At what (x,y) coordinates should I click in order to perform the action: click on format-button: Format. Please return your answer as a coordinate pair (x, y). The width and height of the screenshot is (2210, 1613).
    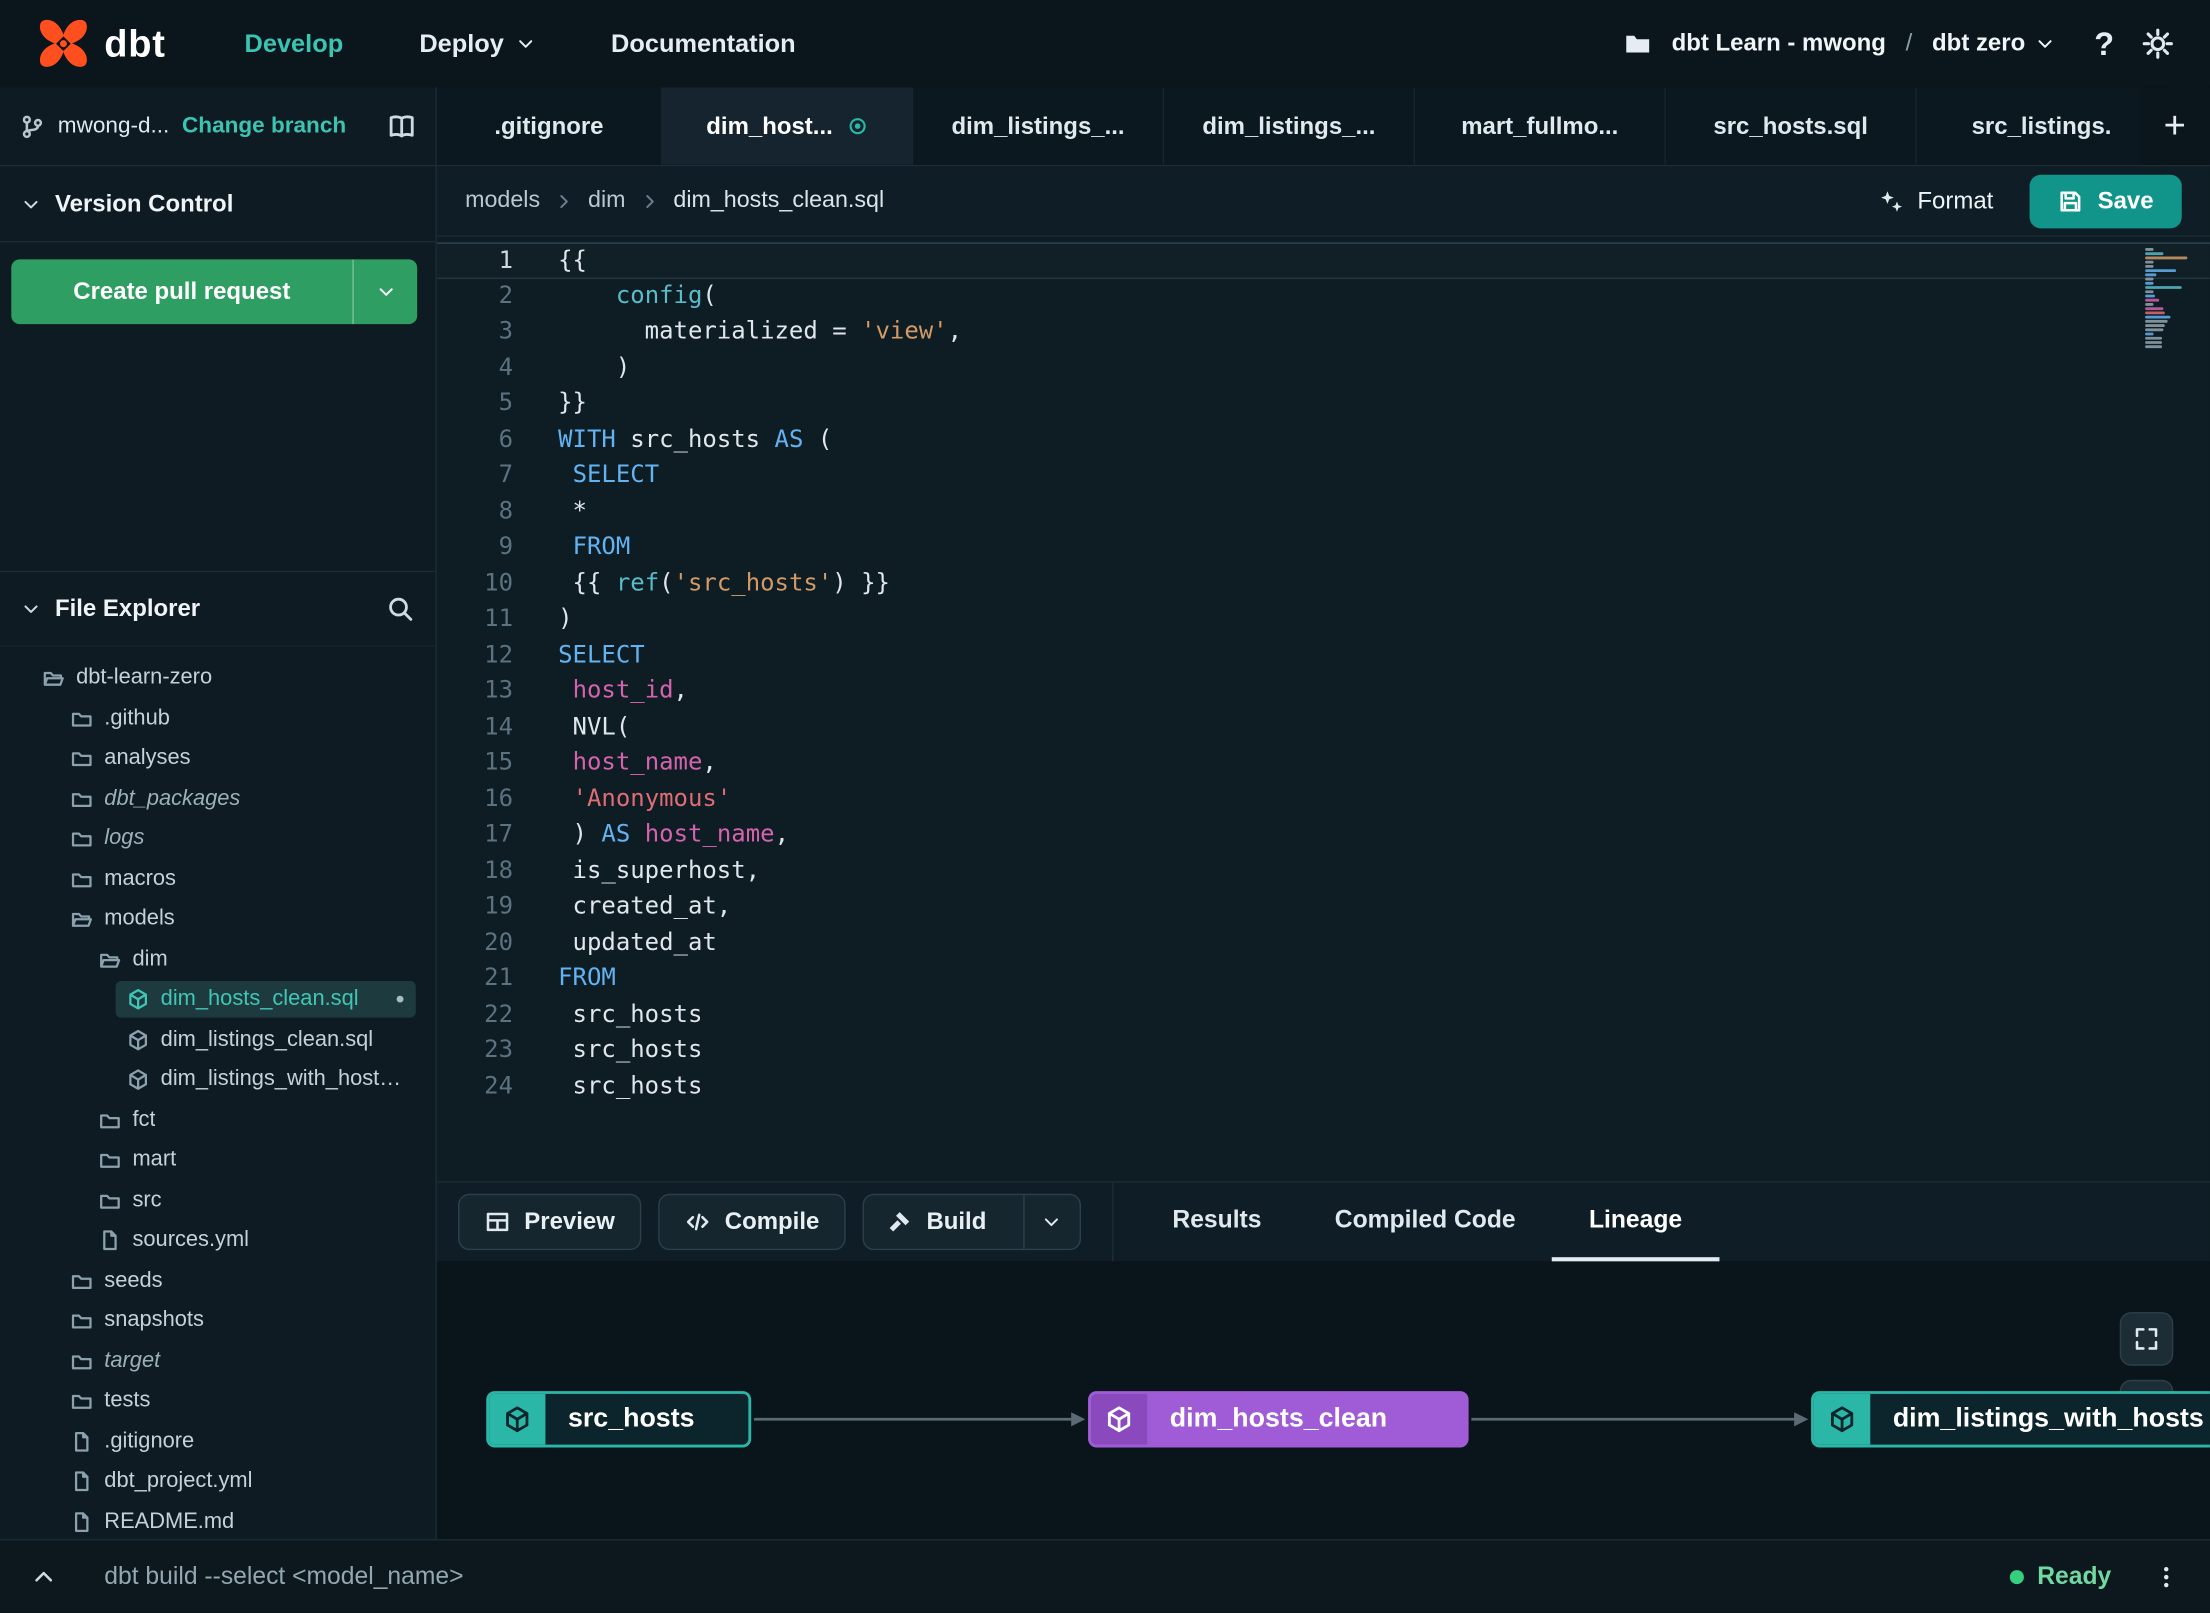
    Looking at the image, I should click on (1936, 201).